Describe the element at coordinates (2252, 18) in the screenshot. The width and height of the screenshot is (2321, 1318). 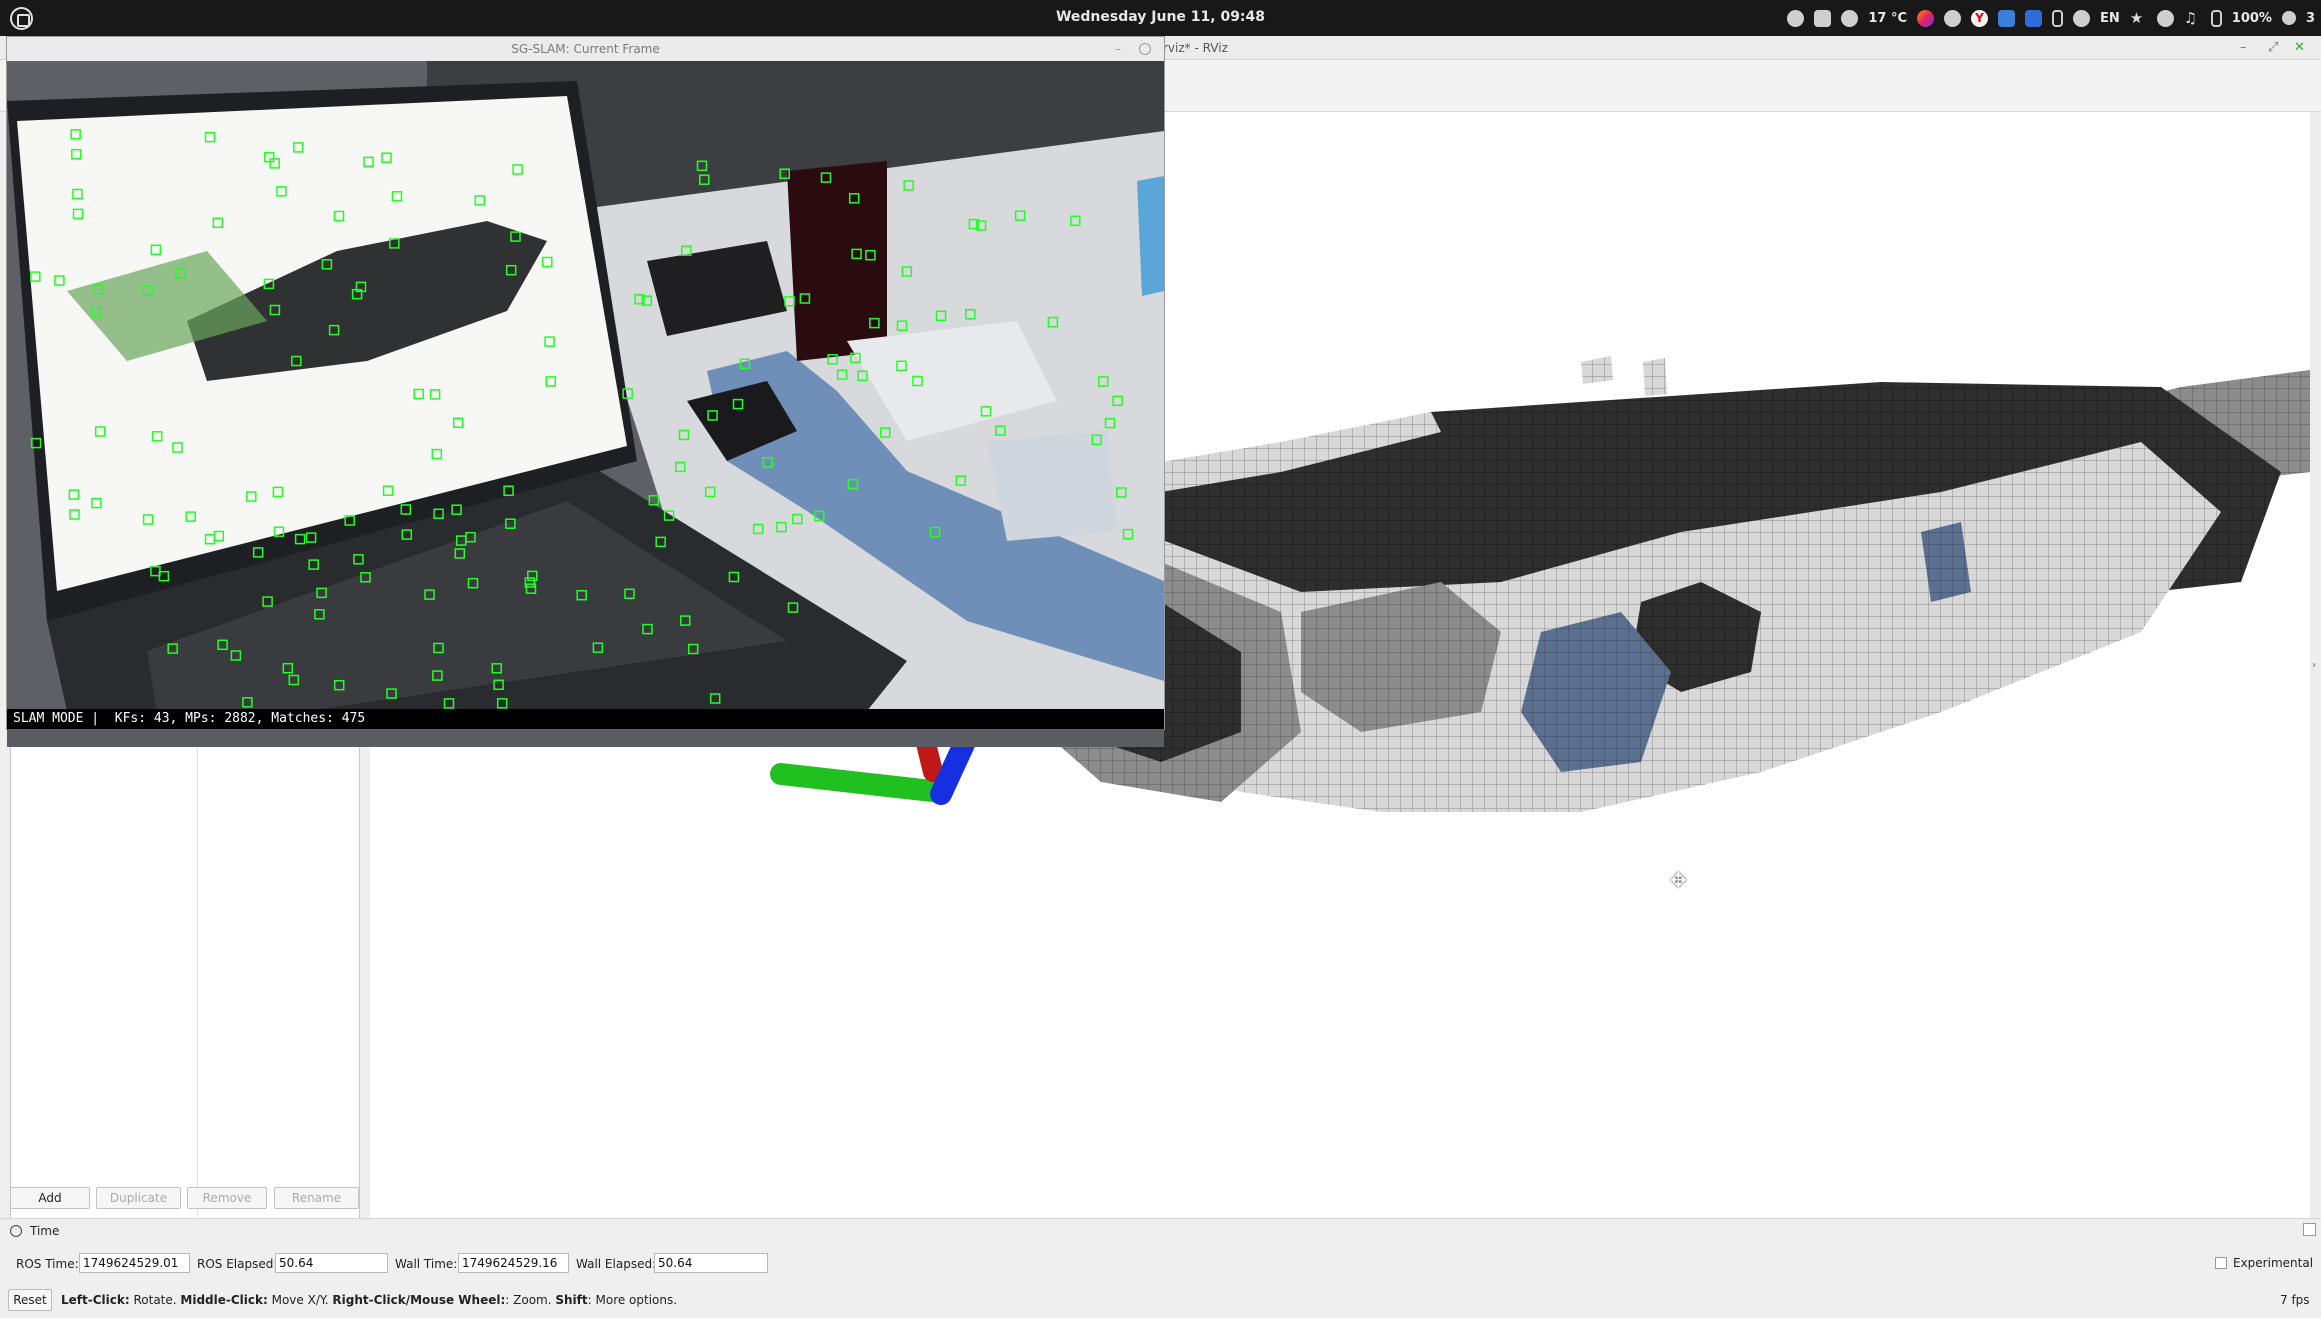
I see `battery-percent: 100%` at that location.